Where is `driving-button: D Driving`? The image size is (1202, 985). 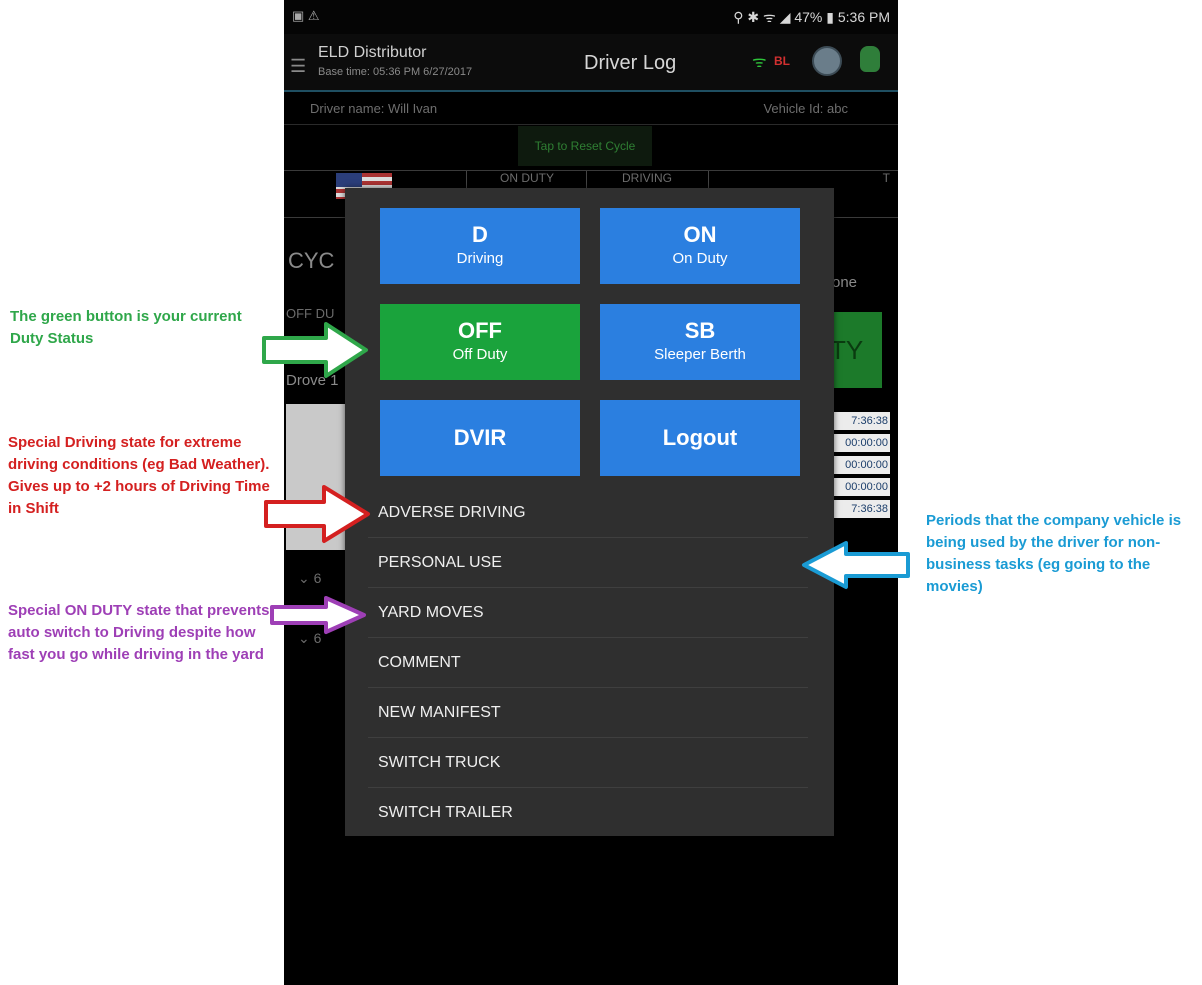 driving-button: D Driving is located at coordinates (480, 246).